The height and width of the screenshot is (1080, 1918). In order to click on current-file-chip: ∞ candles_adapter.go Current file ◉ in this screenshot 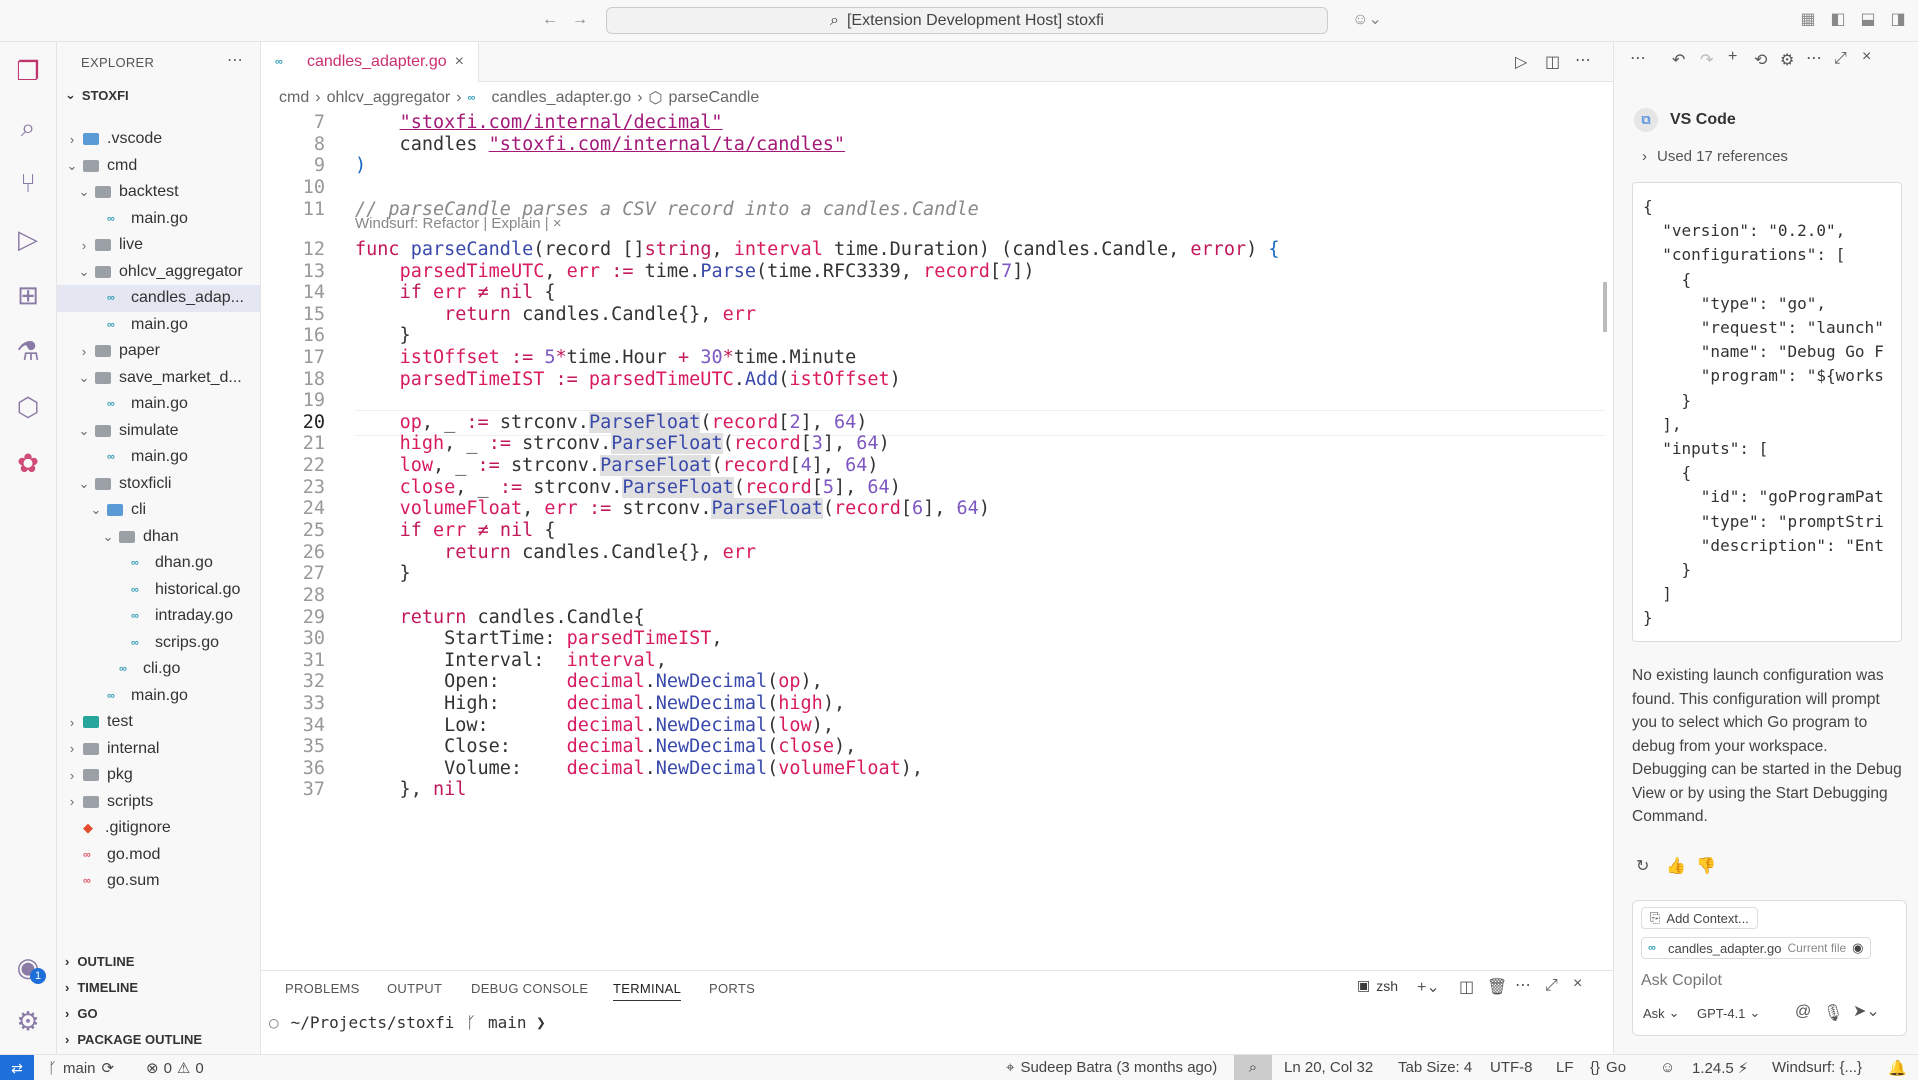, I will do `click(1756, 948)`.